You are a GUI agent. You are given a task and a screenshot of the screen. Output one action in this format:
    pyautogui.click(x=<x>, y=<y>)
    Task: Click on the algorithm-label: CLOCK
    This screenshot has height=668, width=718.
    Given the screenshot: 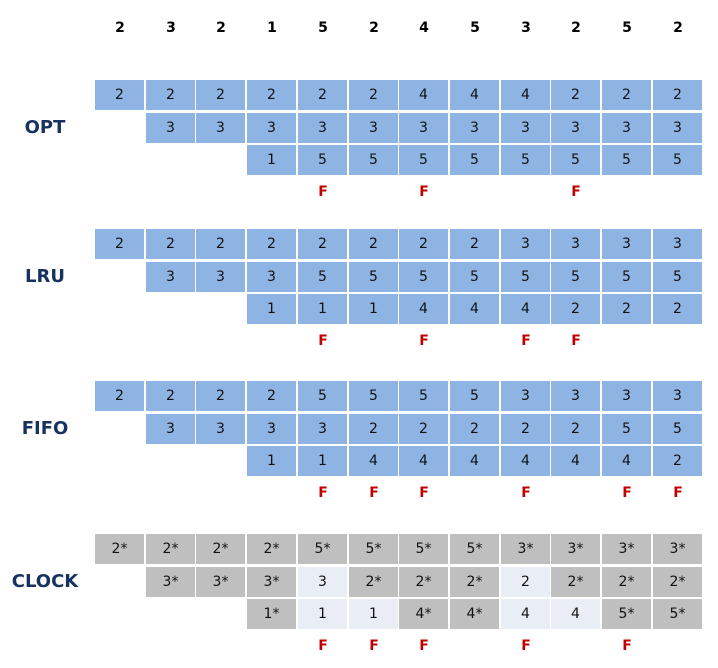 What is the action you would take?
    pyautogui.click(x=45, y=581)
    